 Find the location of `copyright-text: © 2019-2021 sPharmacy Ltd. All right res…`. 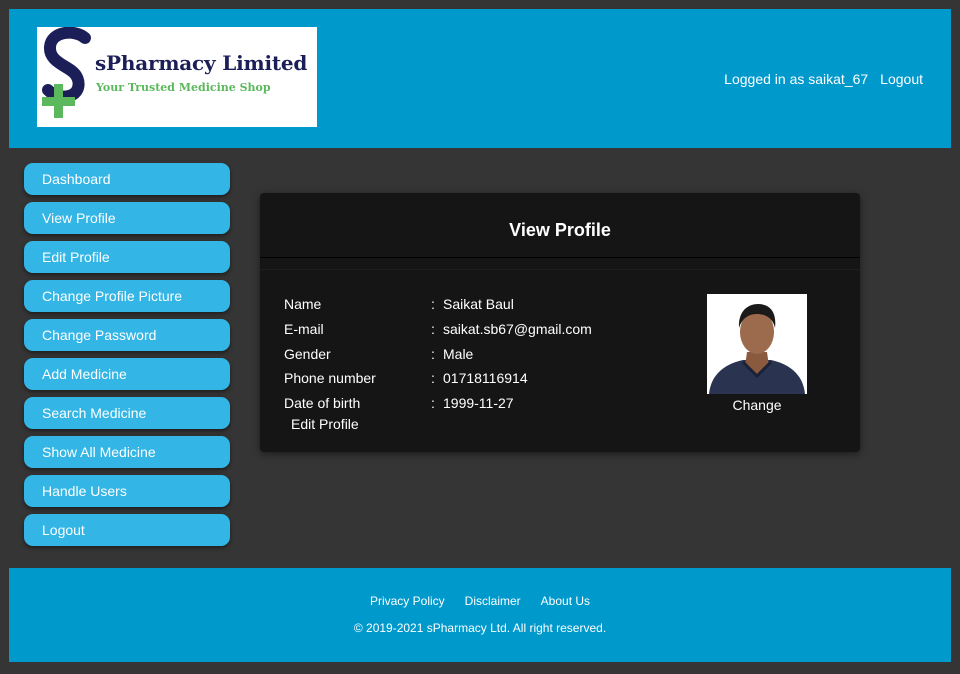

copyright-text: © 2019-2021 sPharmacy Ltd. All right res… is located at coordinates (480, 628).